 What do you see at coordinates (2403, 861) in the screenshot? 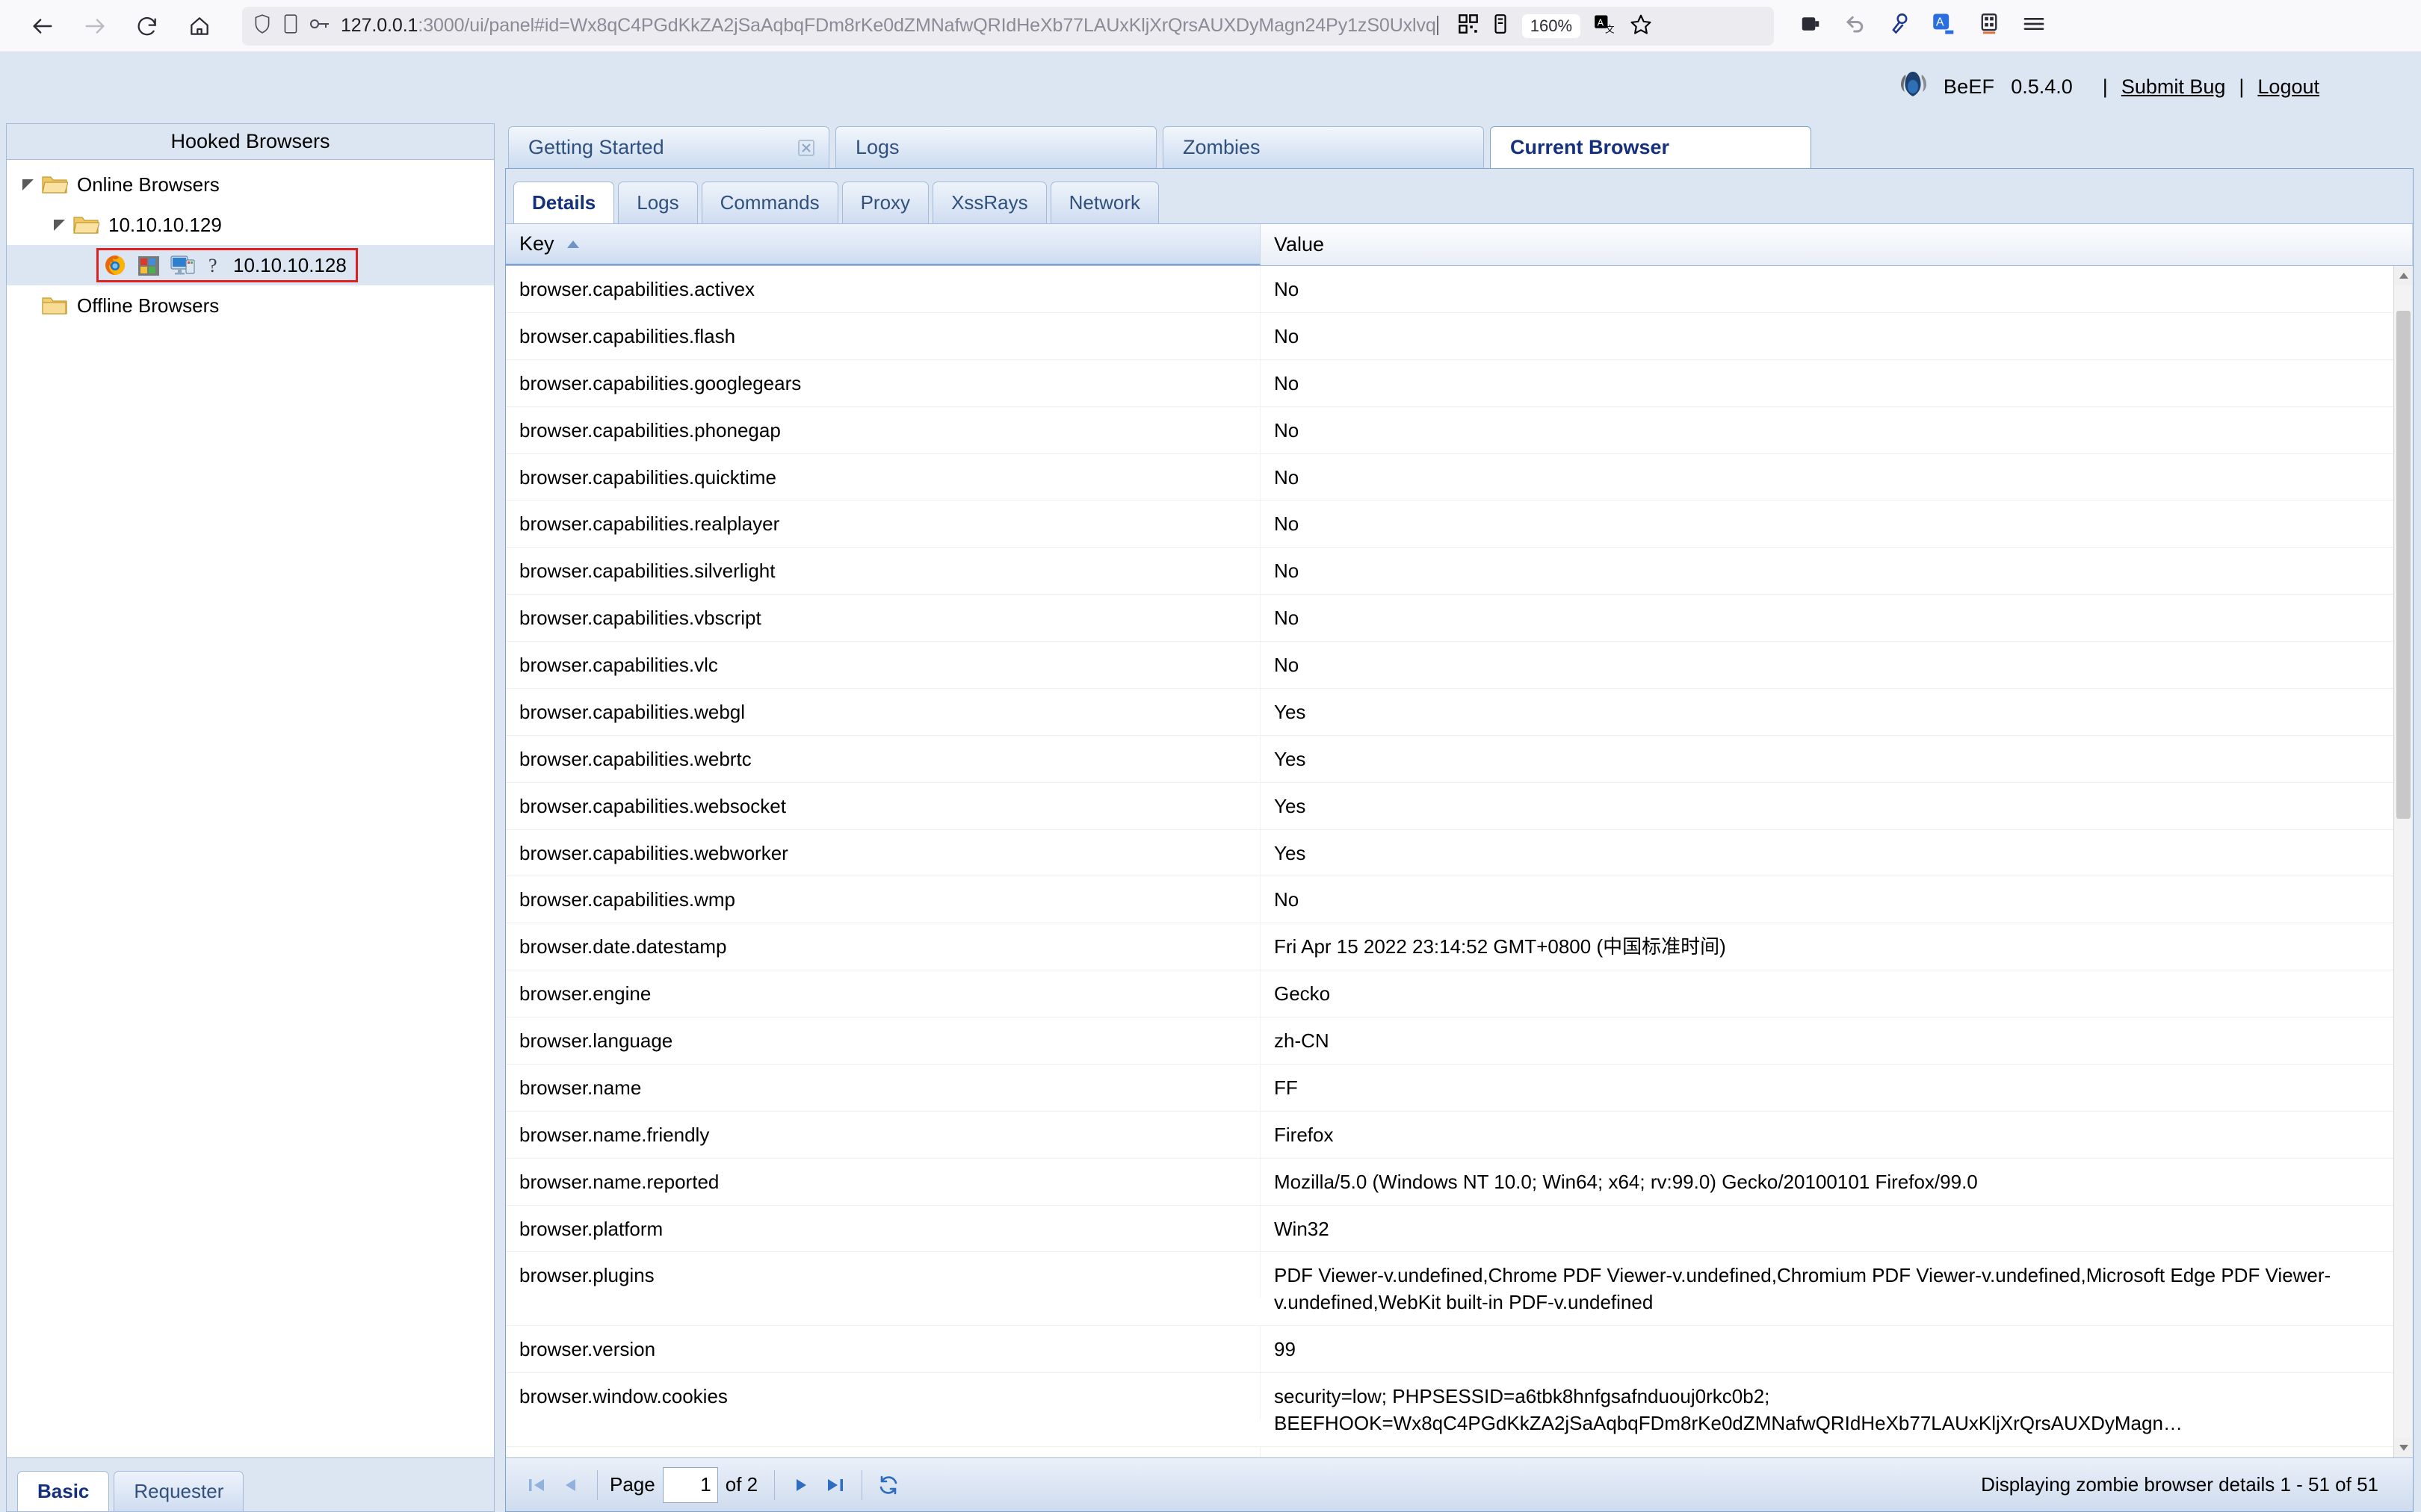
I see `grid-vertical-scrollbar` at bounding box center [2403, 861].